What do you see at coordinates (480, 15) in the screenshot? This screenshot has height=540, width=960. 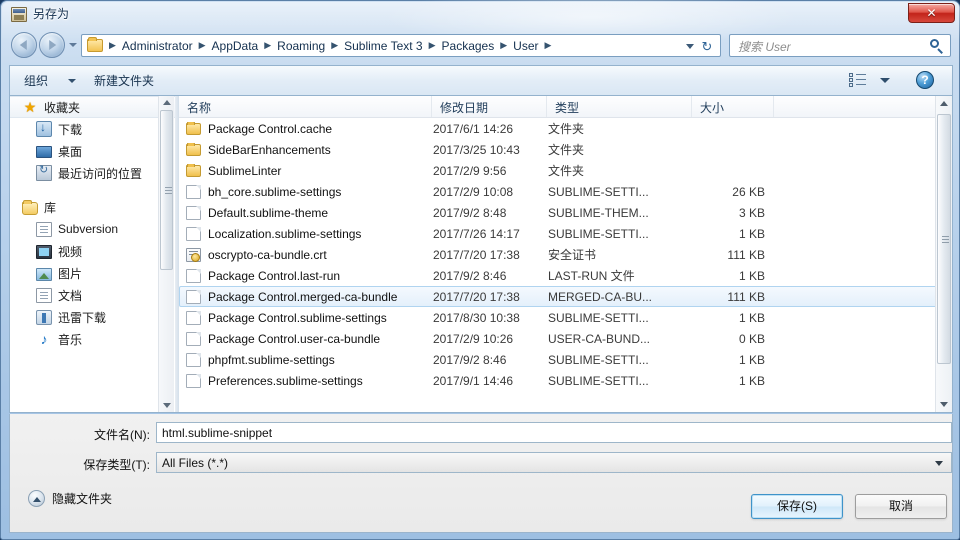 I see `title-bar: 另存为 ✕` at bounding box center [480, 15].